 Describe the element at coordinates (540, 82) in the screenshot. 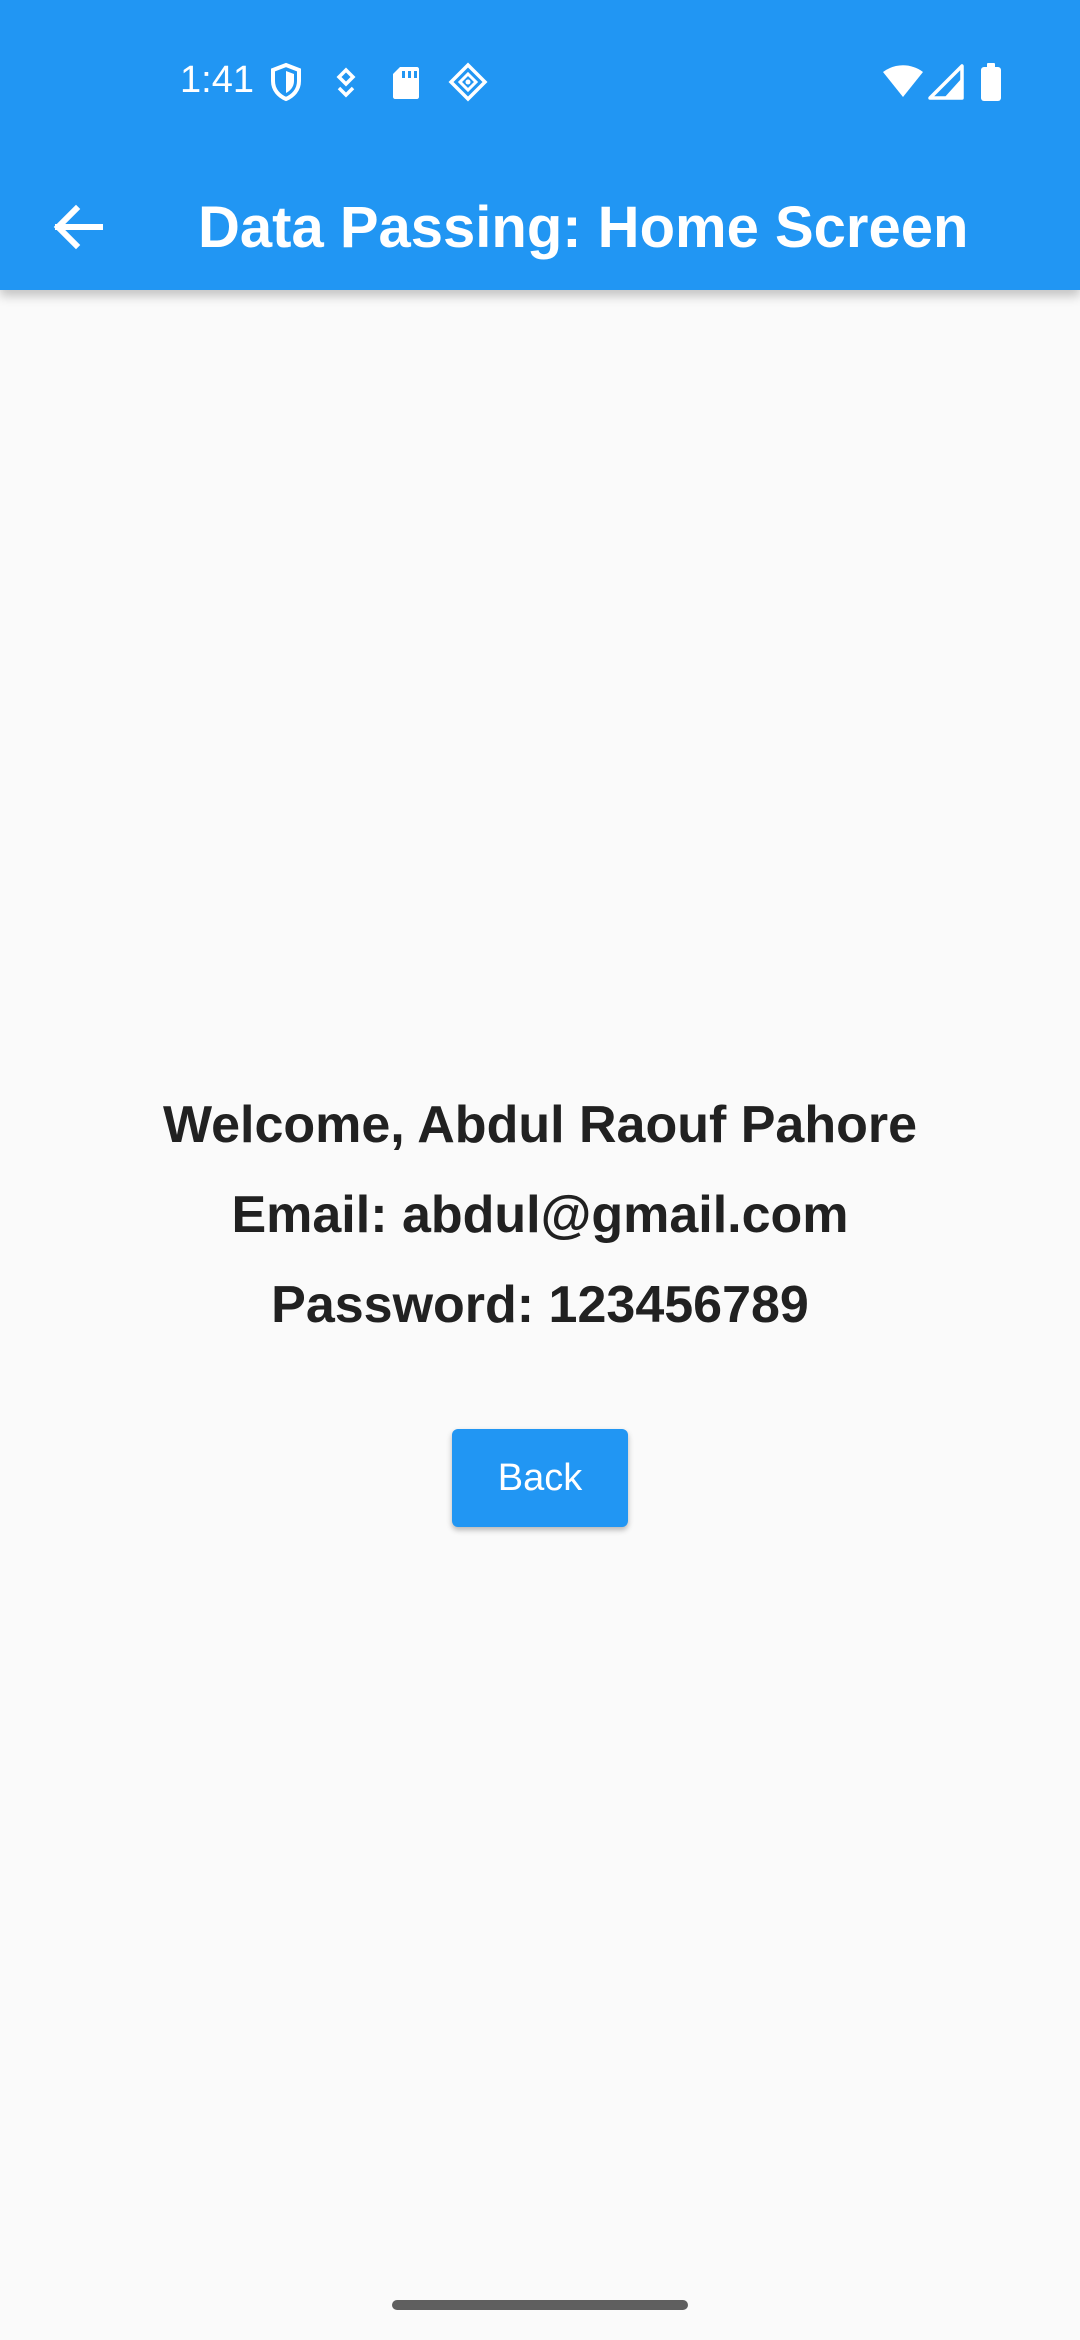

I see `status-bar: 1:41` at that location.